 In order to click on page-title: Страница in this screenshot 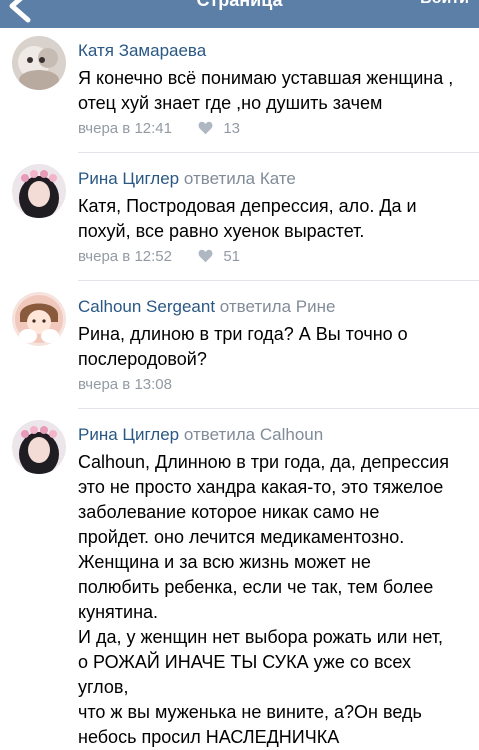, I will do `click(239, 5)`.